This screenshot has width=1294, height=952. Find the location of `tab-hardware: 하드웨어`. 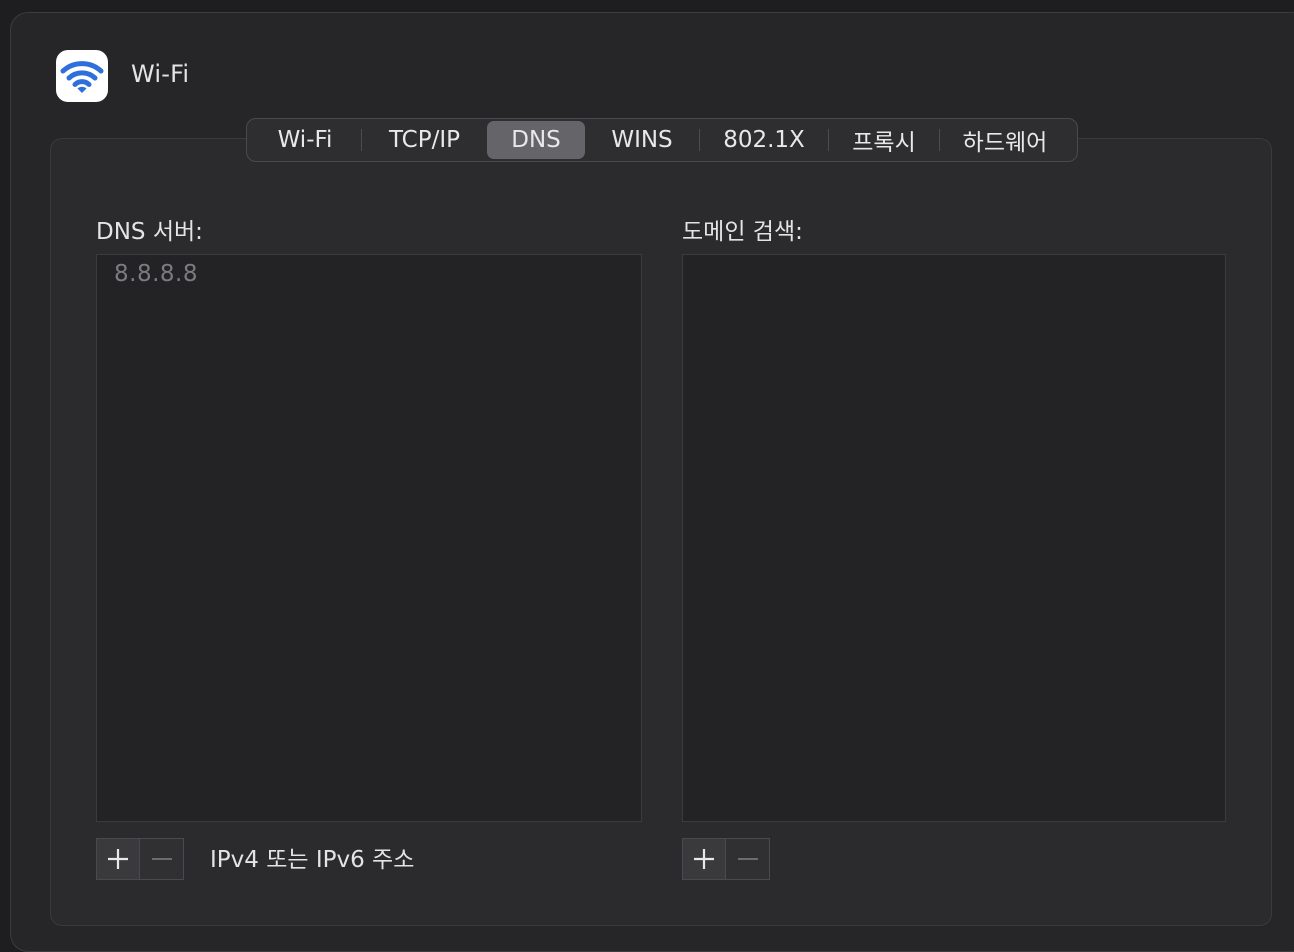

tab-hardware: 하드웨어 is located at coordinates (1005, 140).